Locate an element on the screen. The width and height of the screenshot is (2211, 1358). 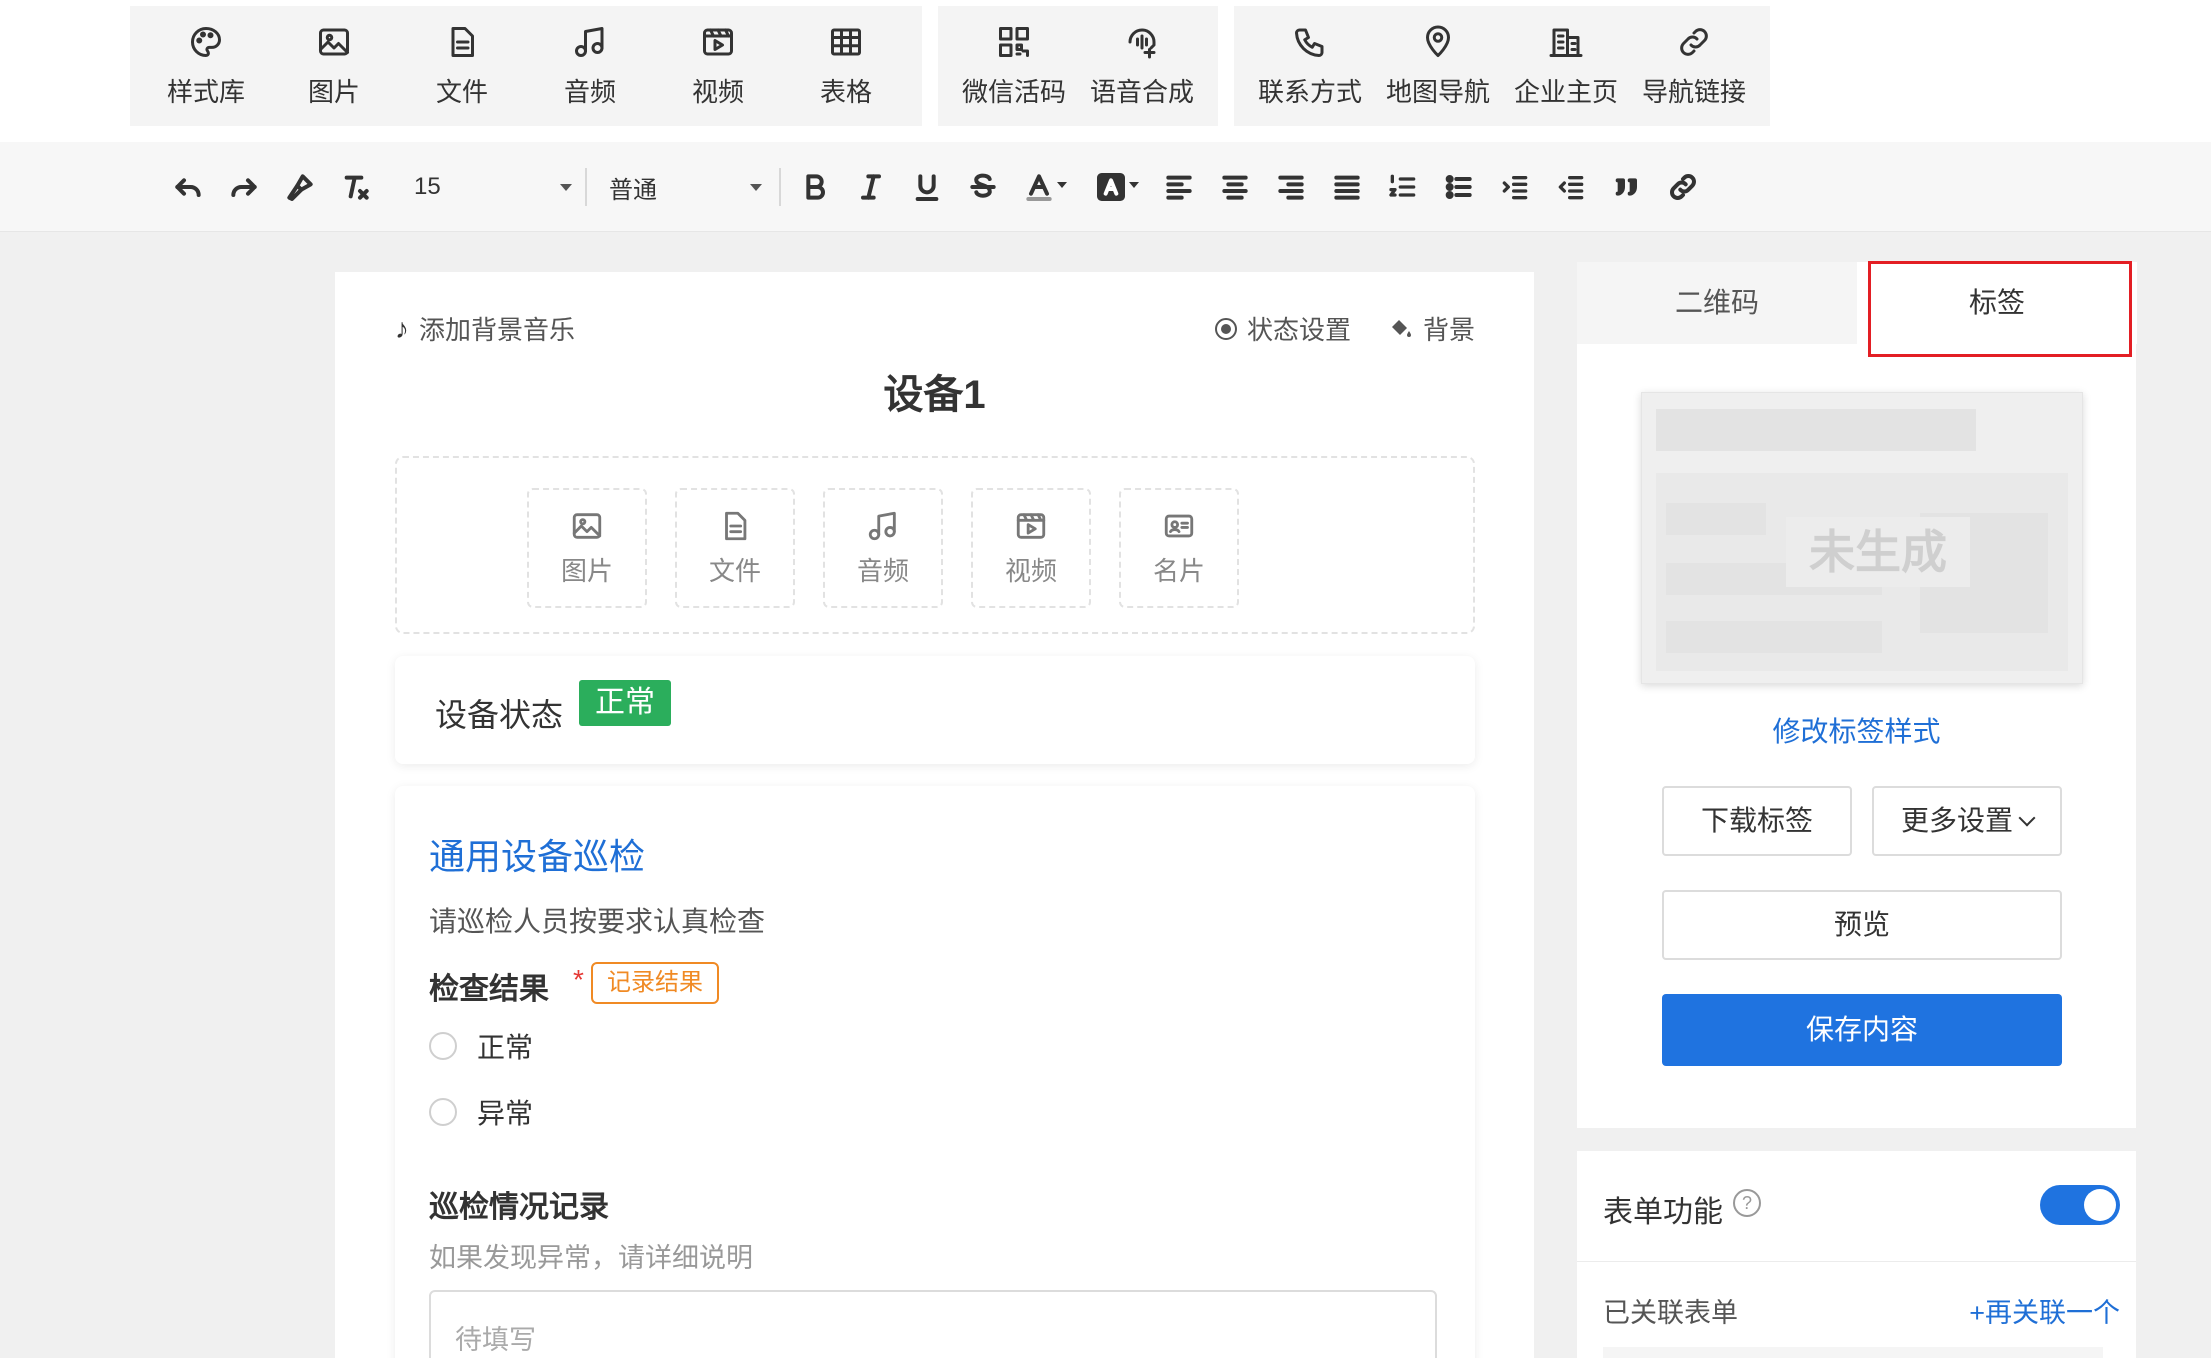
justify-button is located at coordinates (1347, 187).